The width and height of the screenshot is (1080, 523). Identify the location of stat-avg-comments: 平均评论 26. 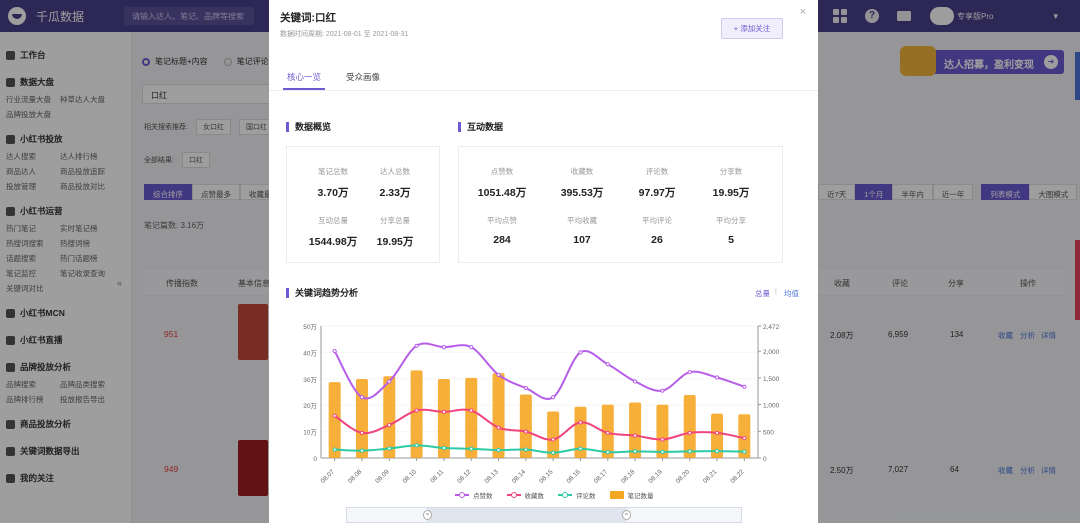
(657, 230).